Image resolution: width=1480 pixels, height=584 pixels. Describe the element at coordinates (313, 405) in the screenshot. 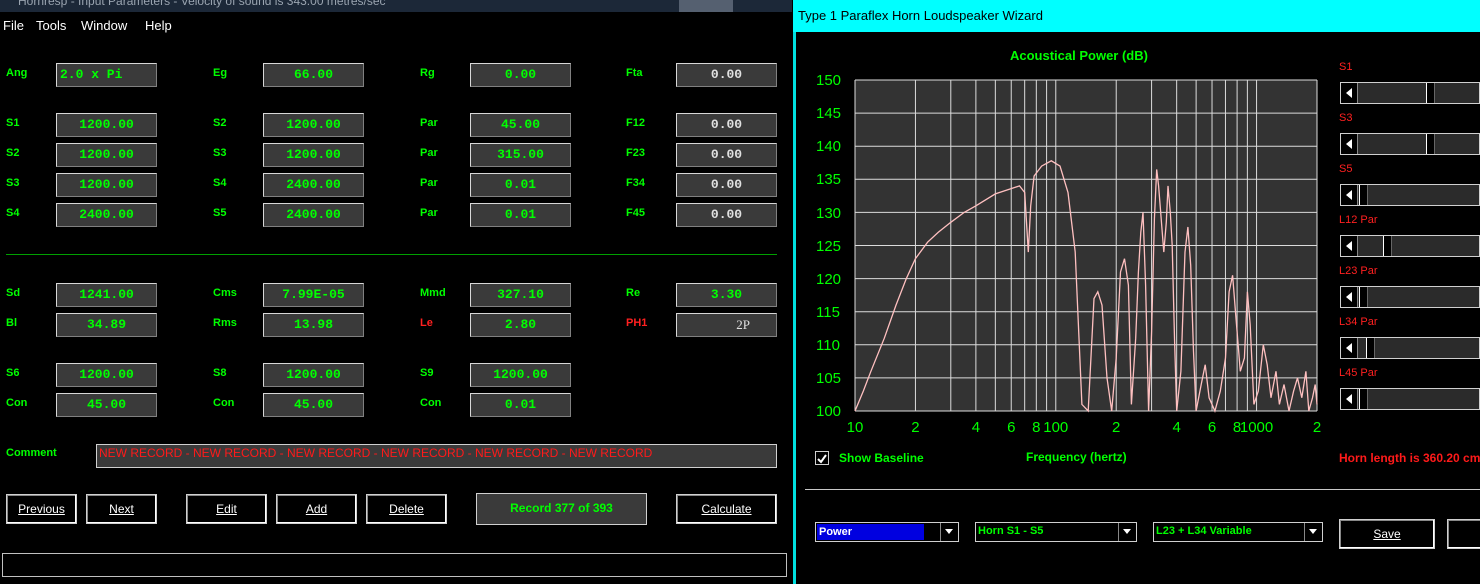

I see `param-field-con2: 45.00` at that location.